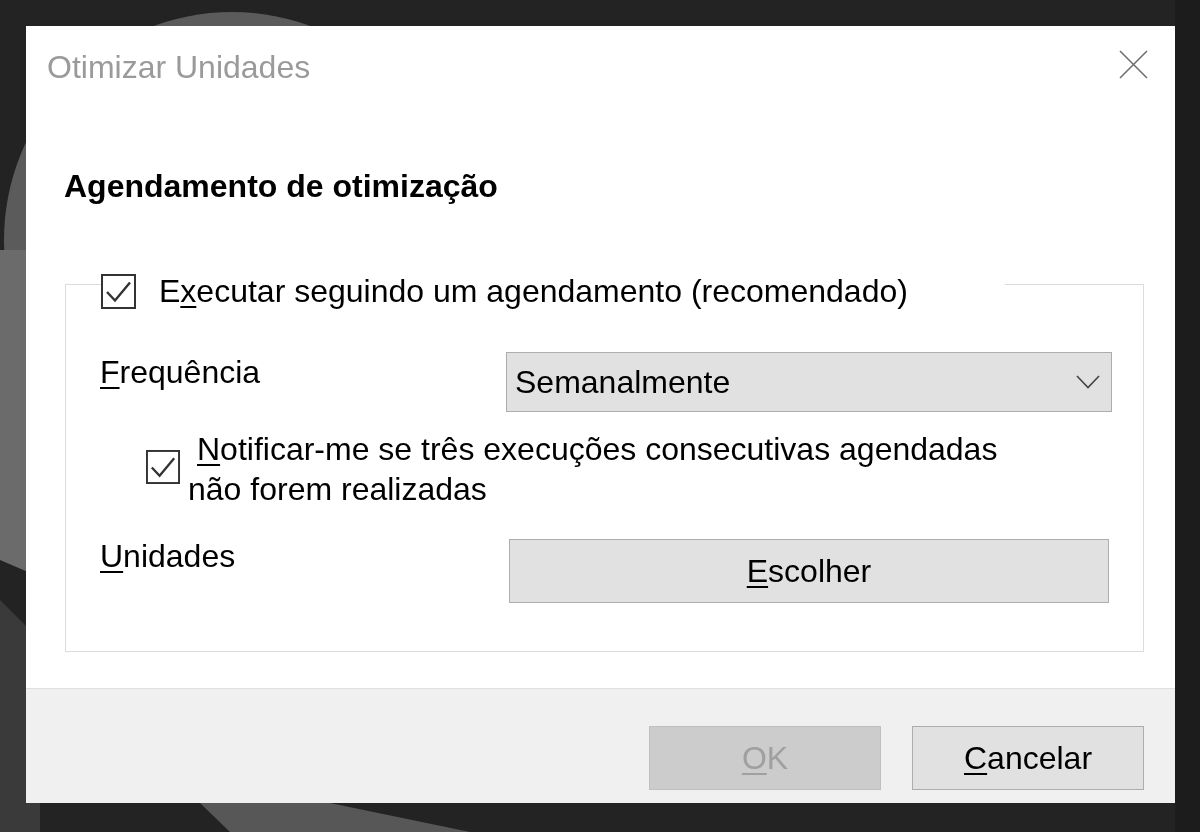 This screenshot has height=832, width=1200. Describe the element at coordinates (179, 67) in the screenshot. I see `window-title: Otimizar Unidades` at that location.